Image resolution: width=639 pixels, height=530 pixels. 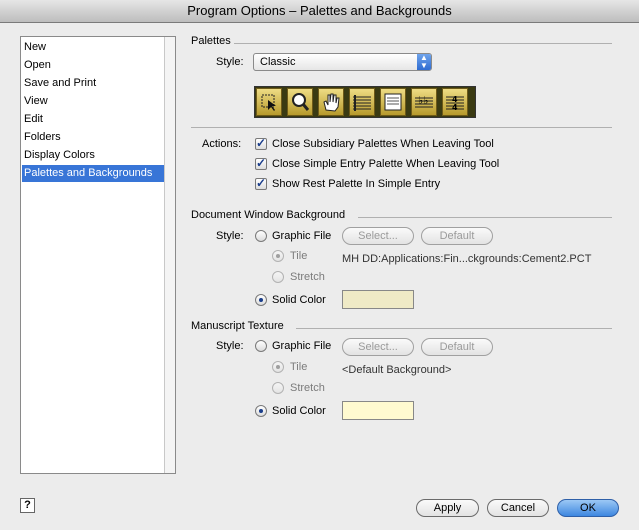 I want to click on actions-divider, so click(x=401, y=127).